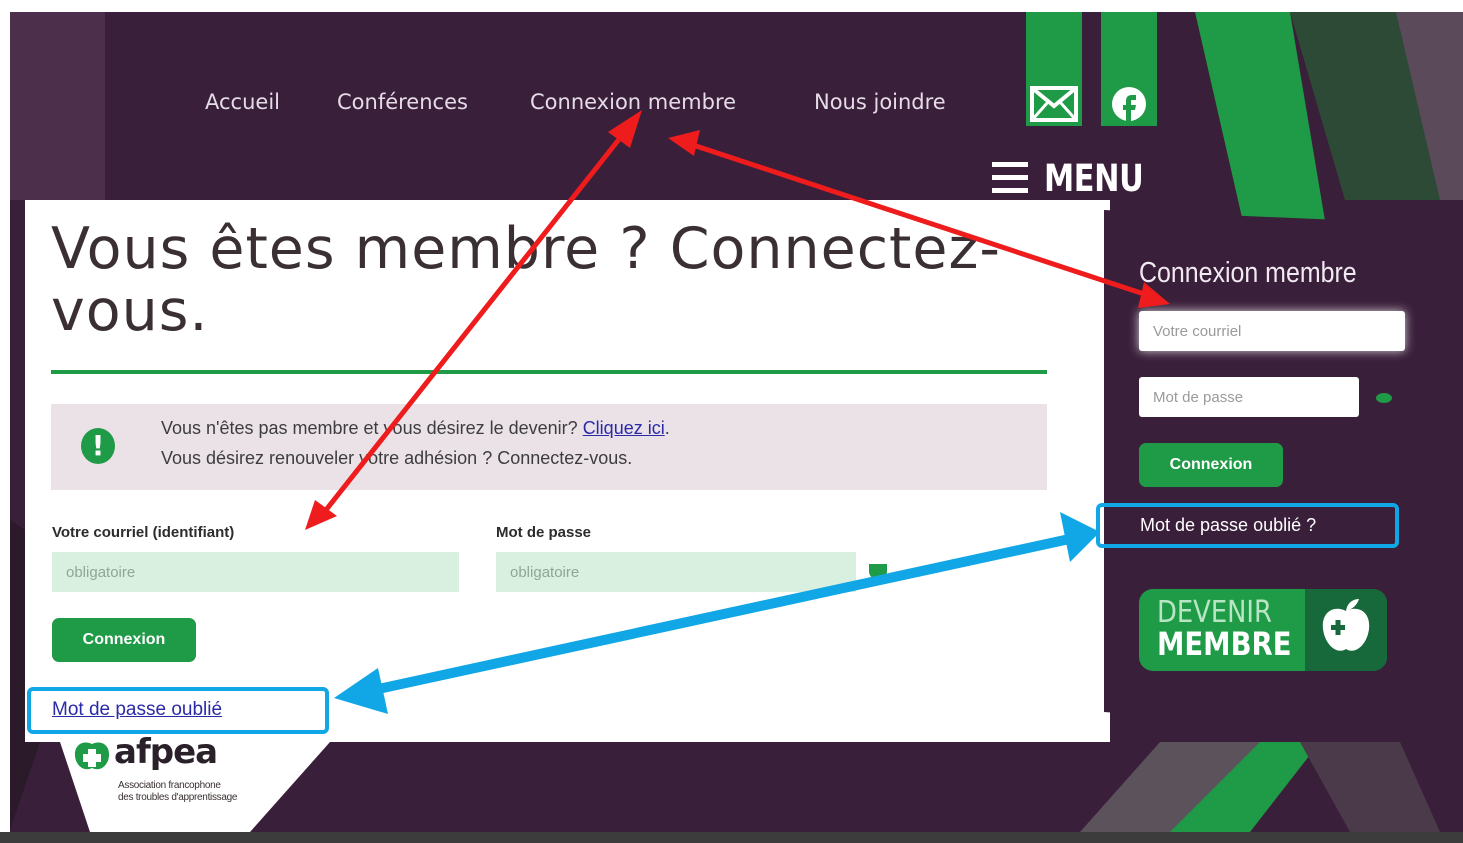 The width and height of the screenshot is (1463, 843). Describe the element at coordinates (166, 752) in the screenshot. I see `afpea-wordmark: afpea` at that location.